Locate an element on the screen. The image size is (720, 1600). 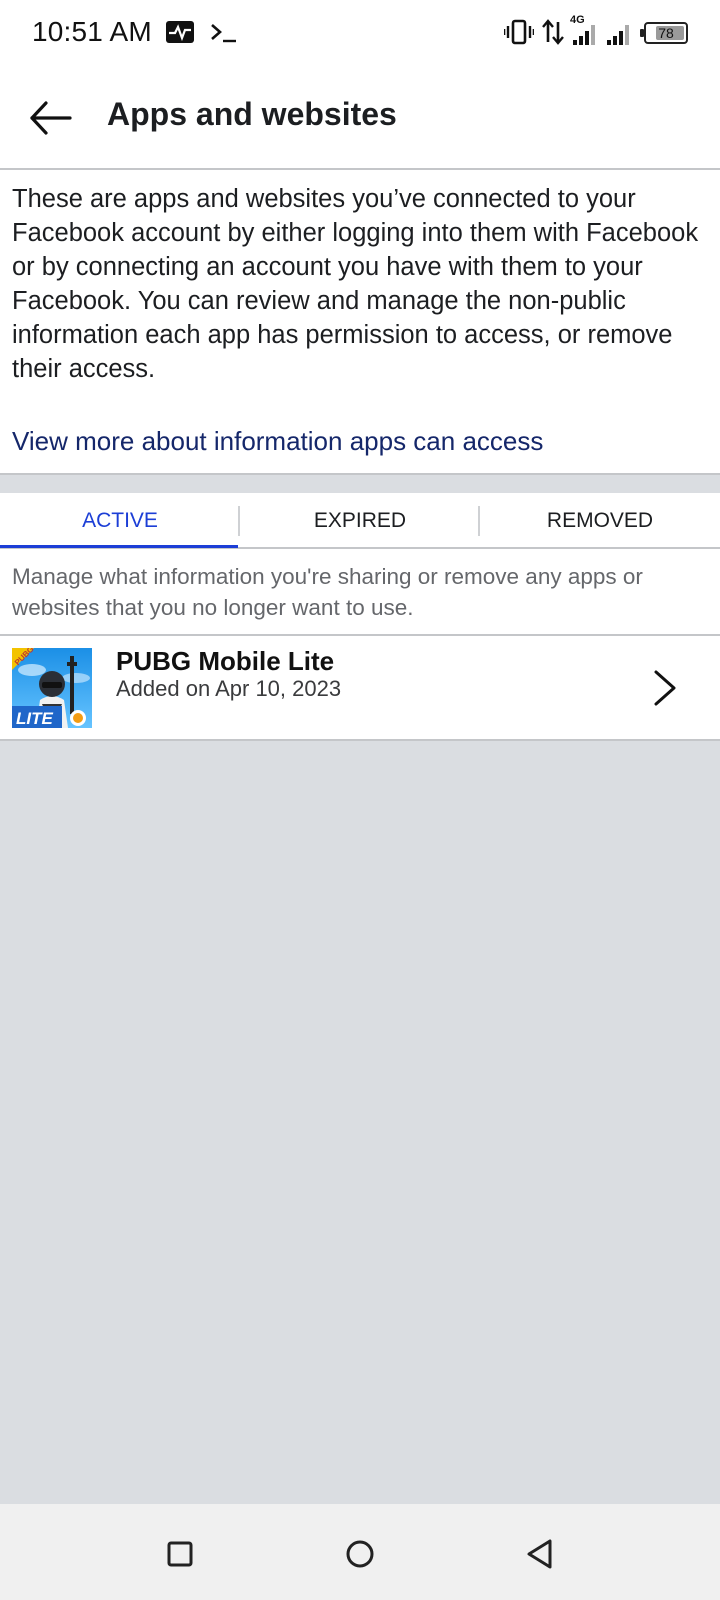
pubg-mobile-lite-app-icon: PUBG LITE is located at coordinates (52, 688).